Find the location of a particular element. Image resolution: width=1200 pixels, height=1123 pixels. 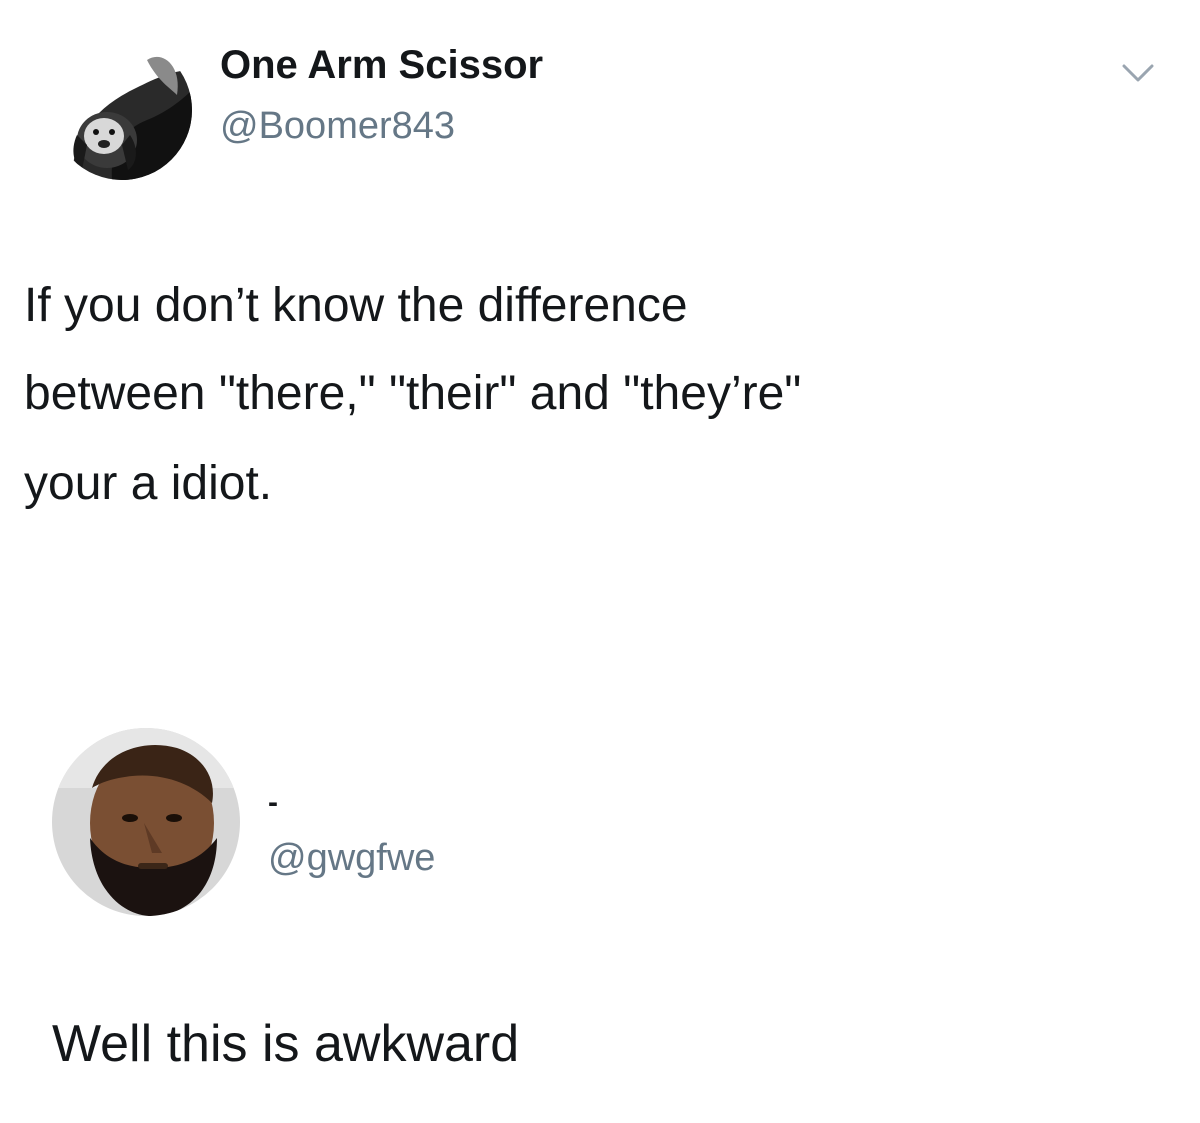

reply-display-name: - is located at coordinates (273, 803).